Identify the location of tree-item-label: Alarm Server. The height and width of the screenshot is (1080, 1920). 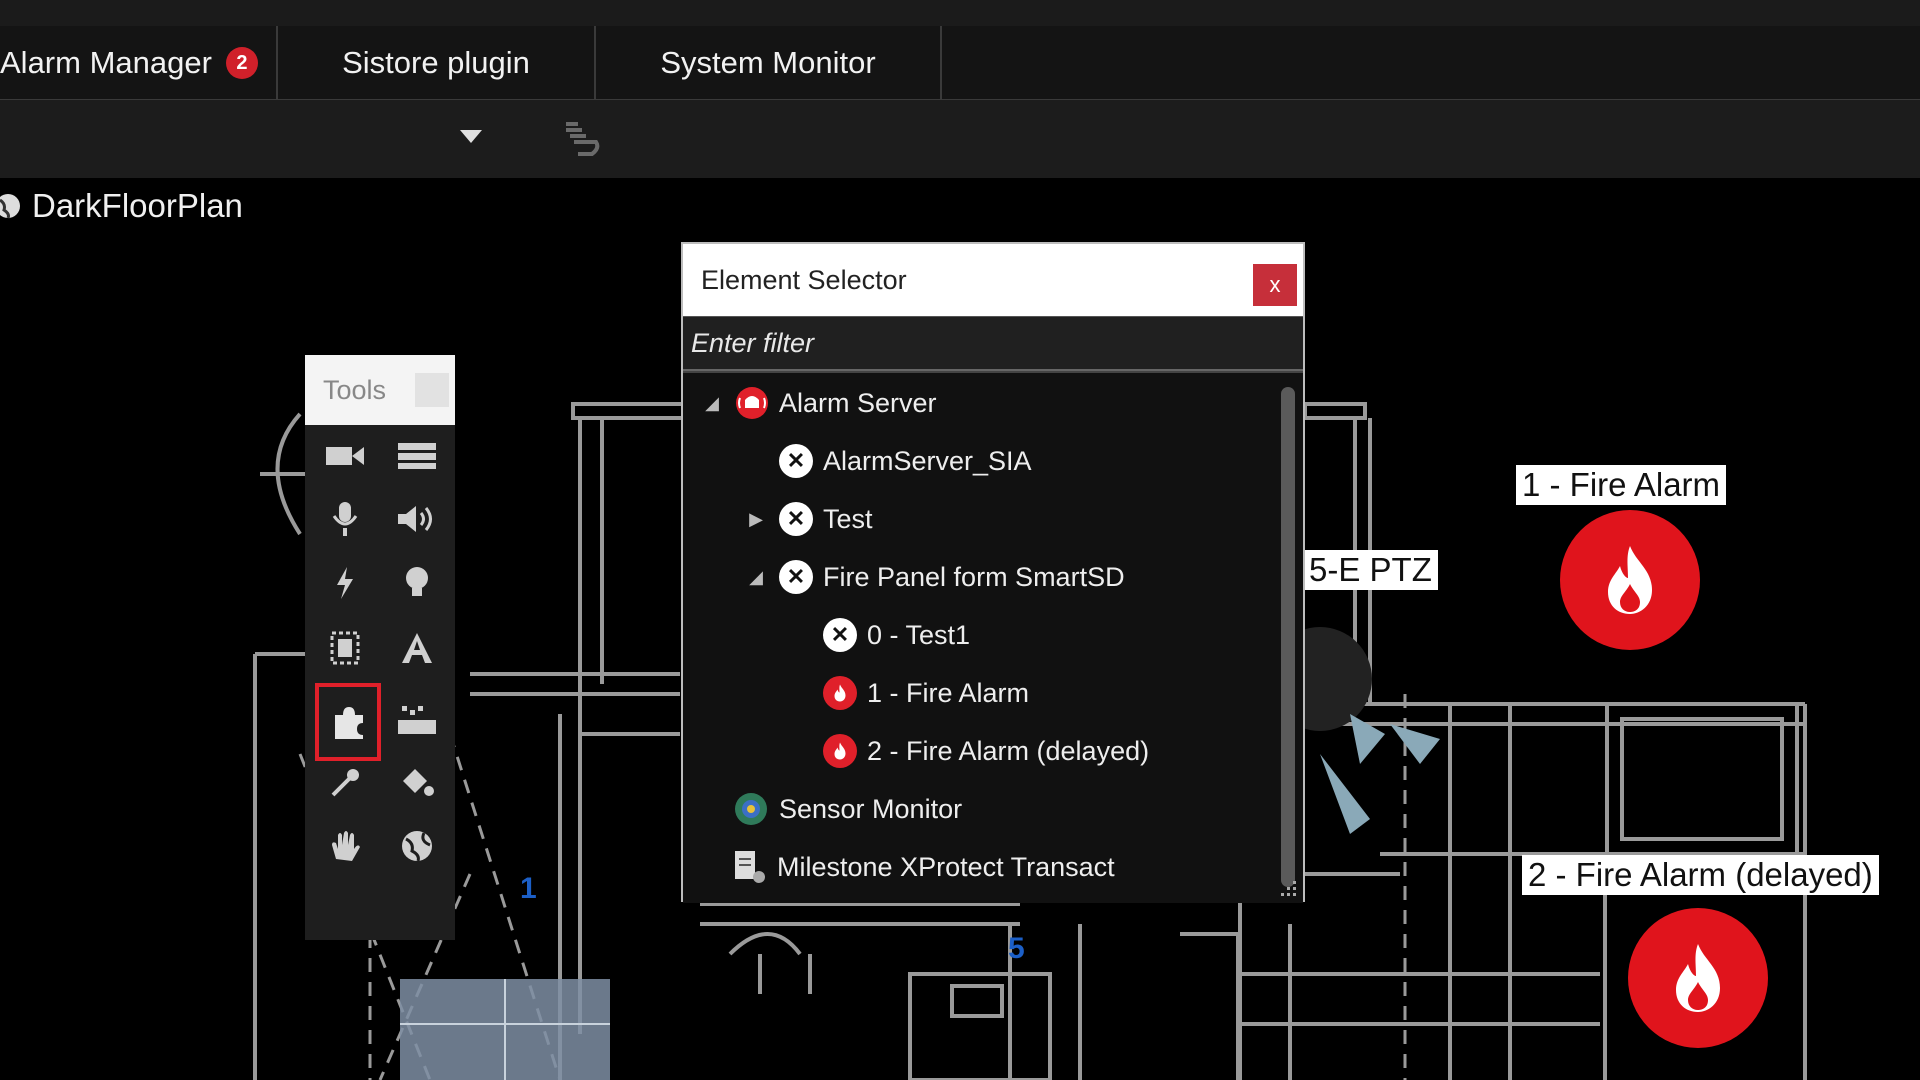
(858, 402).